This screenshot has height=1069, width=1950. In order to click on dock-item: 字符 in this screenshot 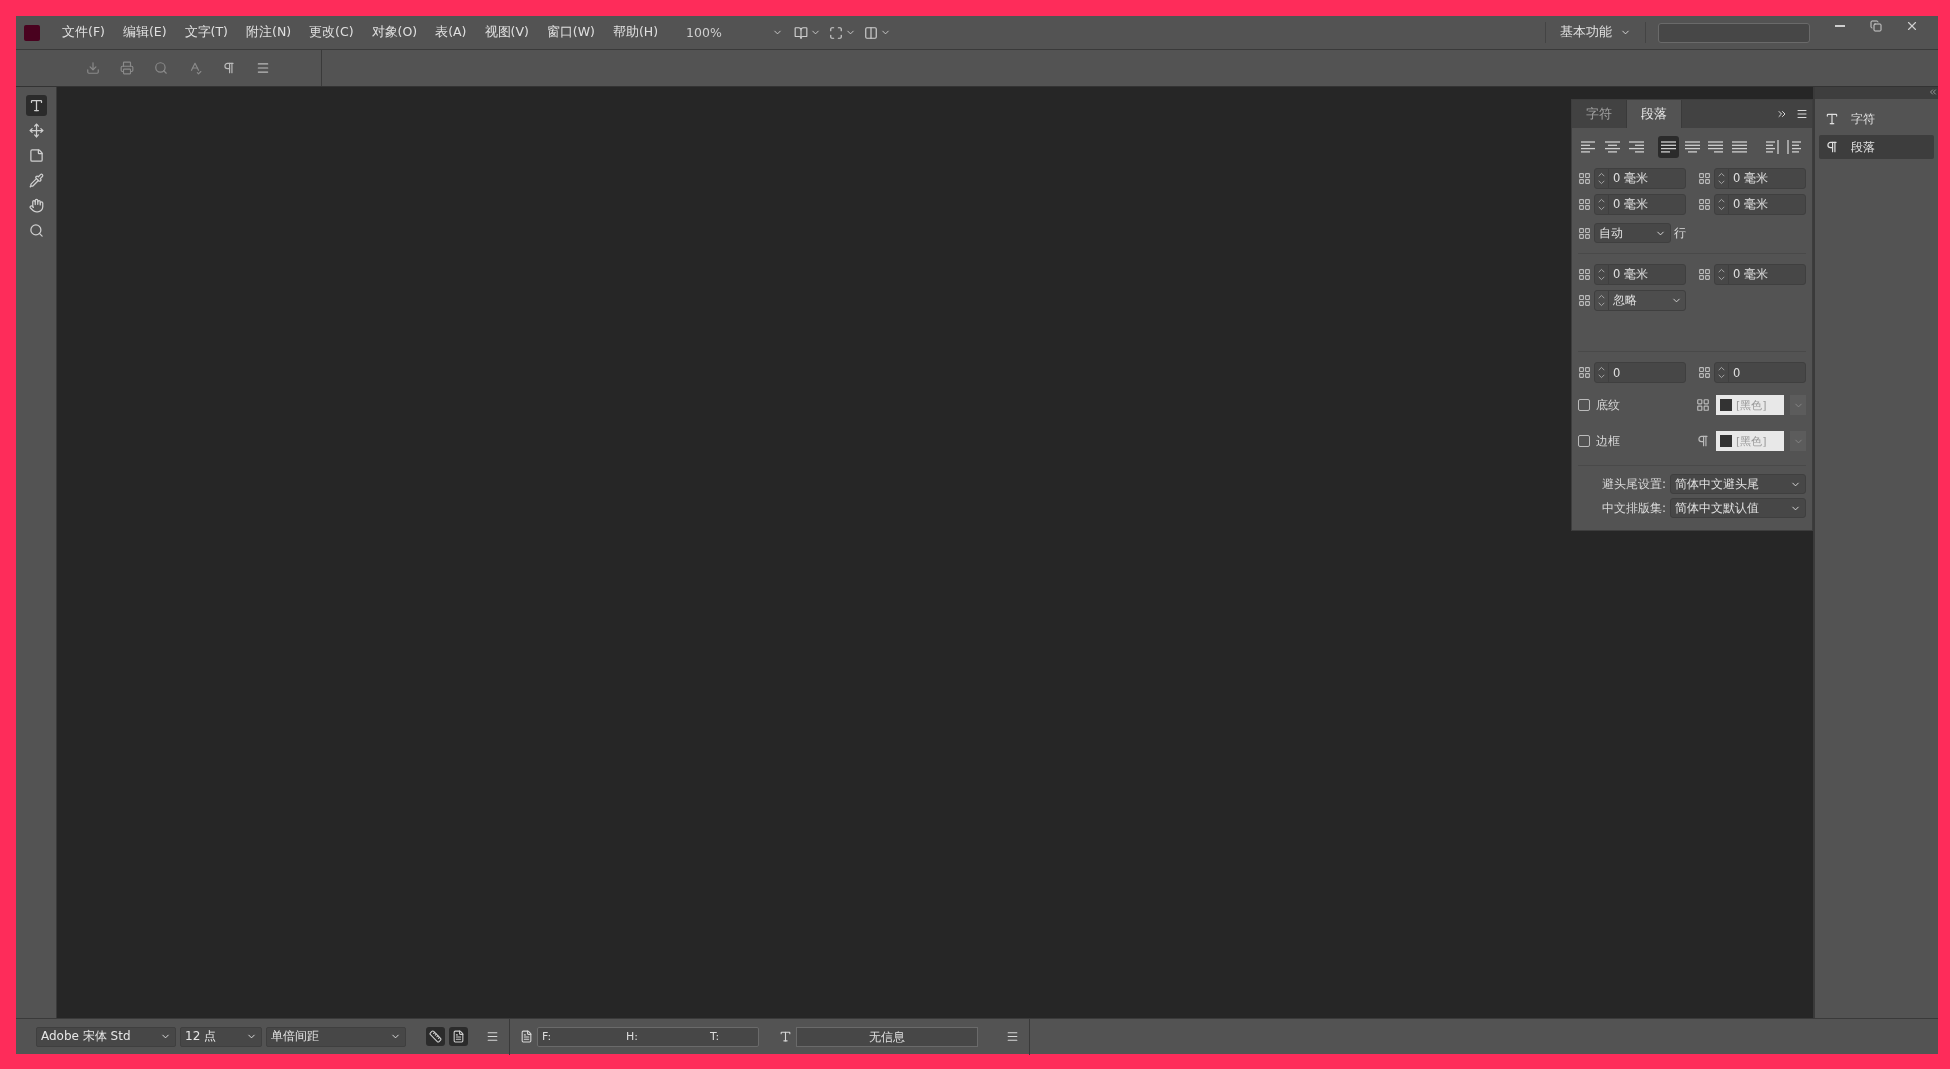, I will do `click(1876, 119)`.